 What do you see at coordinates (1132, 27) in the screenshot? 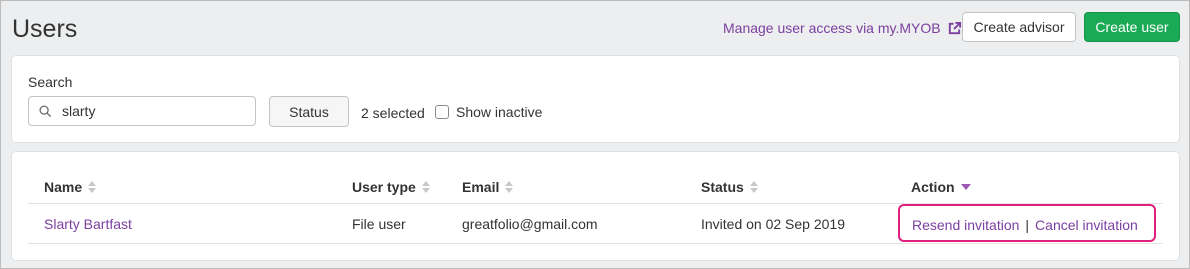
I see `create-user-button: Create user` at bounding box center [1132, 27].